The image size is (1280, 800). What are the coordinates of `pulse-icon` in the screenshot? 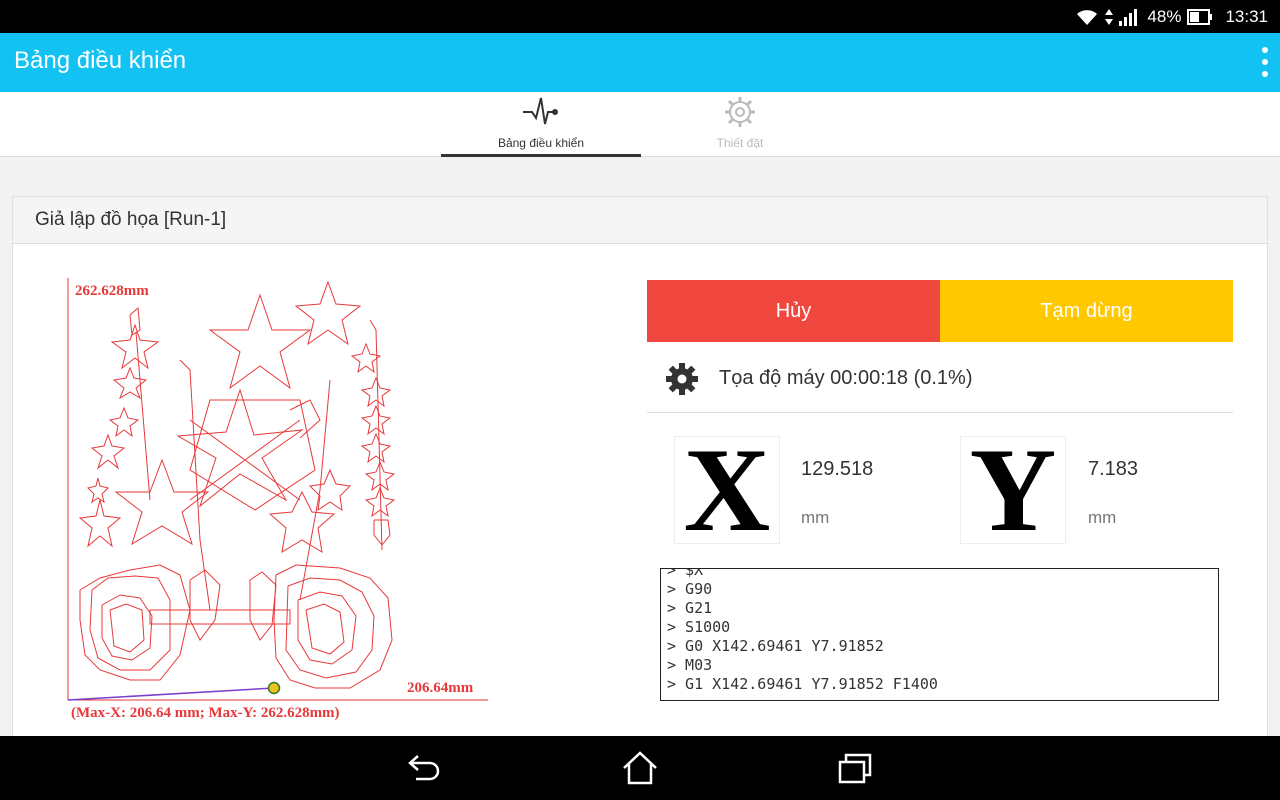 It's located at (540, 111).